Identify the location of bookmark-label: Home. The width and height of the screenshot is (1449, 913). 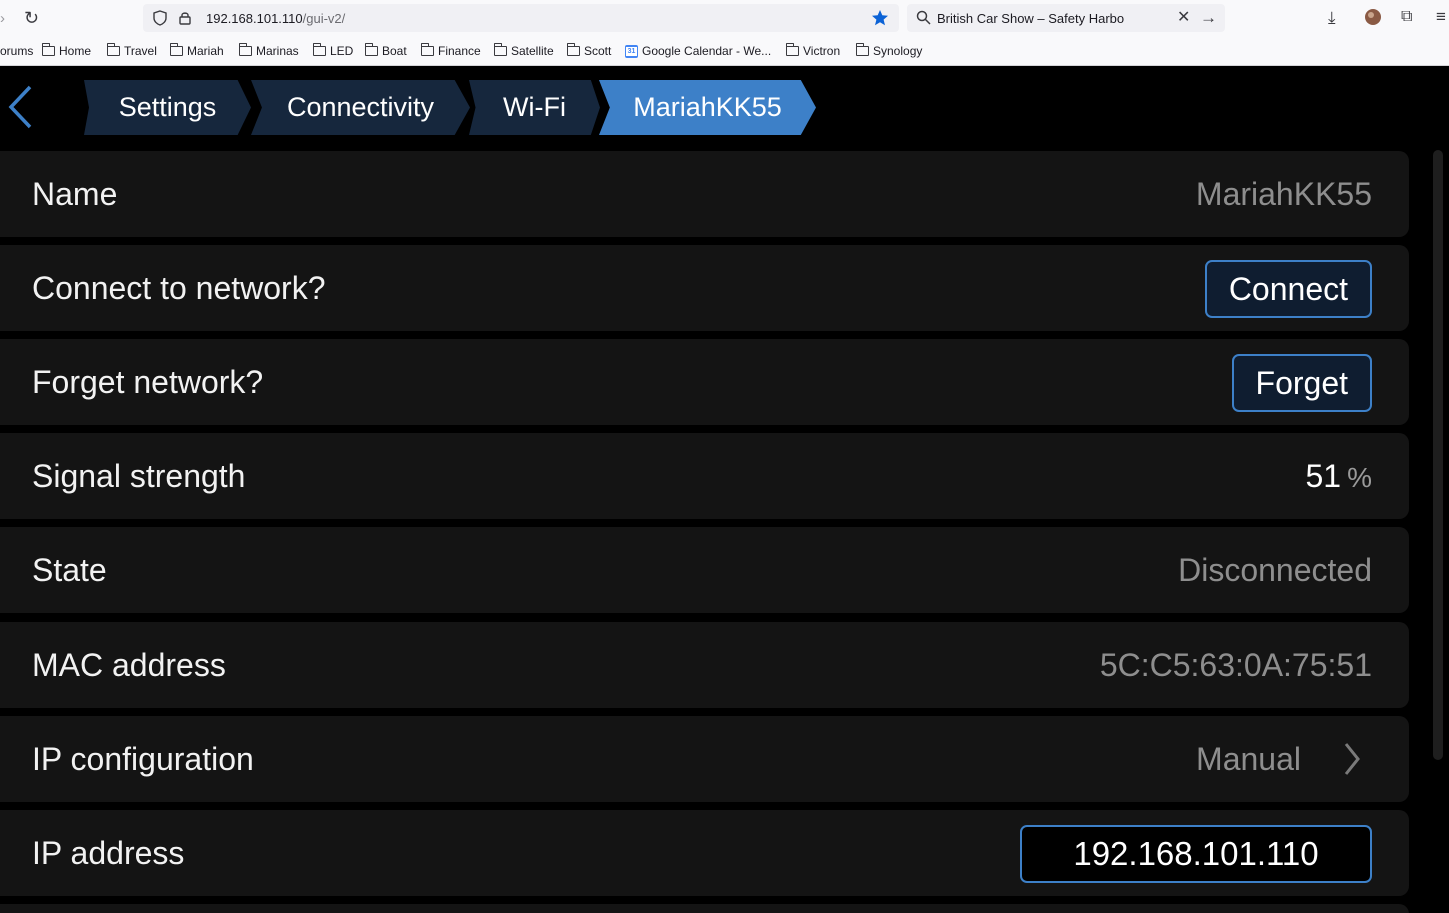
(75, 51).